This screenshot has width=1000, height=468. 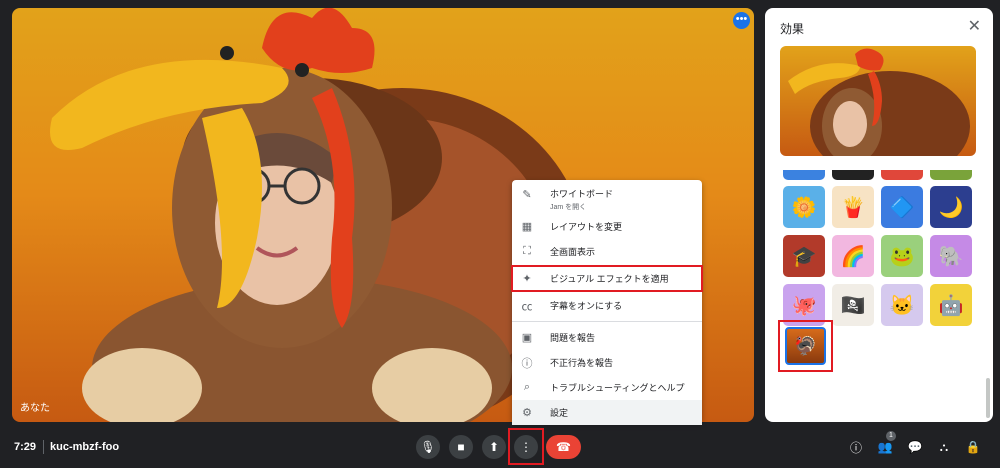 I want to click on menu-item-label: ホワイトボード, so click(x=582, y=194).